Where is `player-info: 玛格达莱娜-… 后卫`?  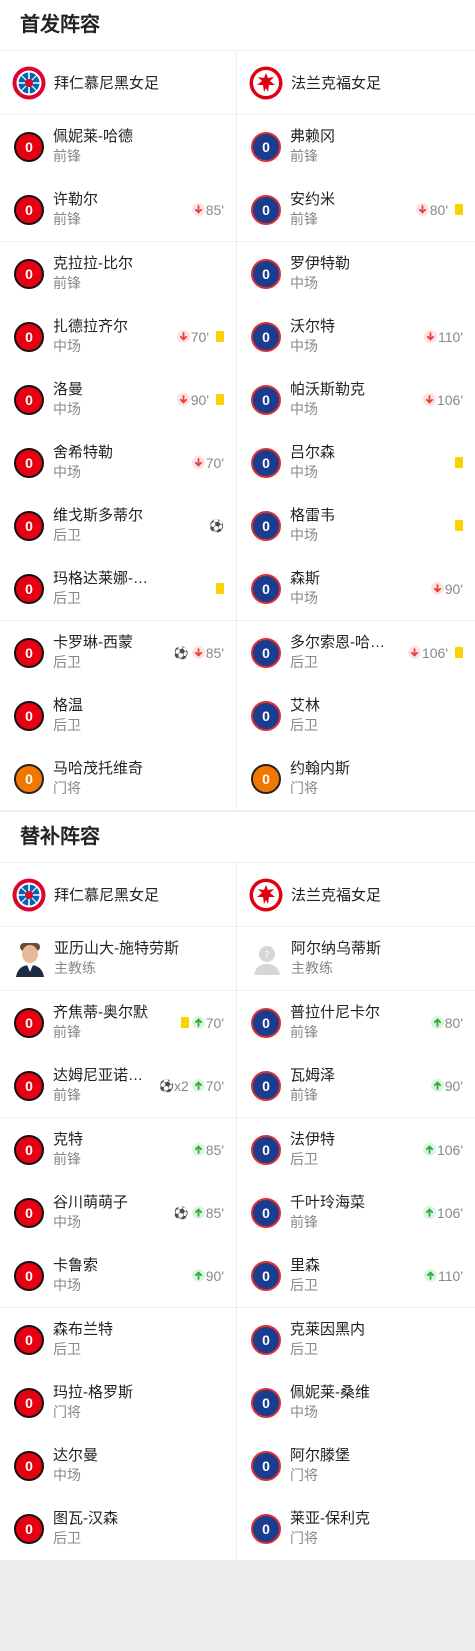 player-info: 玛格达莱娜-… 后卫 is located at coordinates (131, 588).